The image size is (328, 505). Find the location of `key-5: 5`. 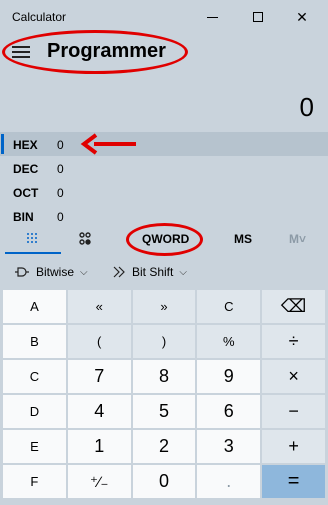

key-5: 5 is located at coordinates (164, 411).